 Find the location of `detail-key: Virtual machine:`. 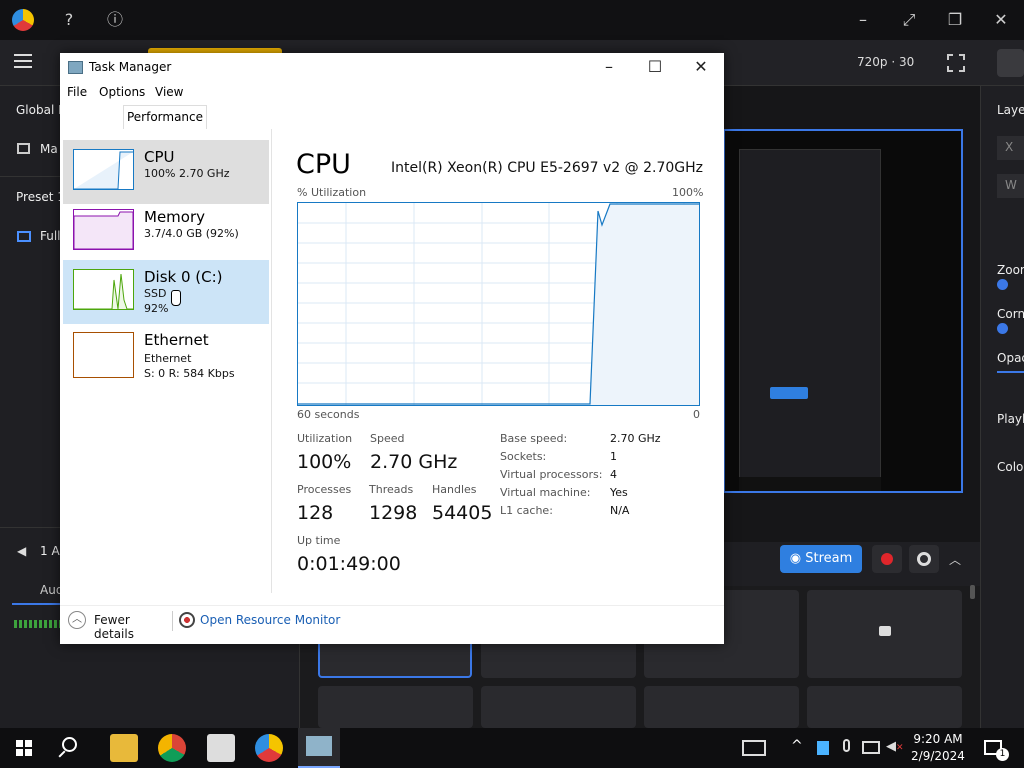

detail-key: Virtual machine: is located at coordinates (545, 492).